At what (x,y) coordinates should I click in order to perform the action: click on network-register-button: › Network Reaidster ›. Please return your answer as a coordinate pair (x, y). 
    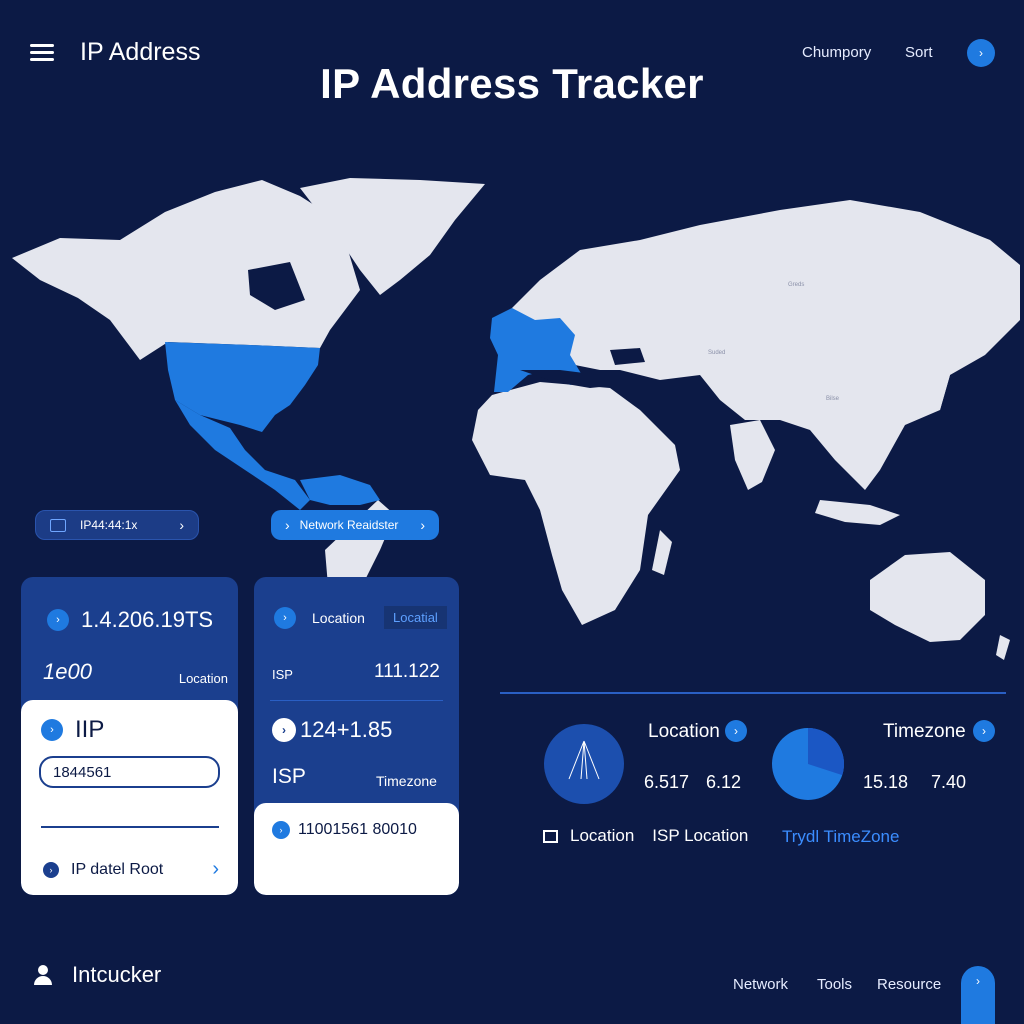
    Looking at the image, I should click on (355, 525).